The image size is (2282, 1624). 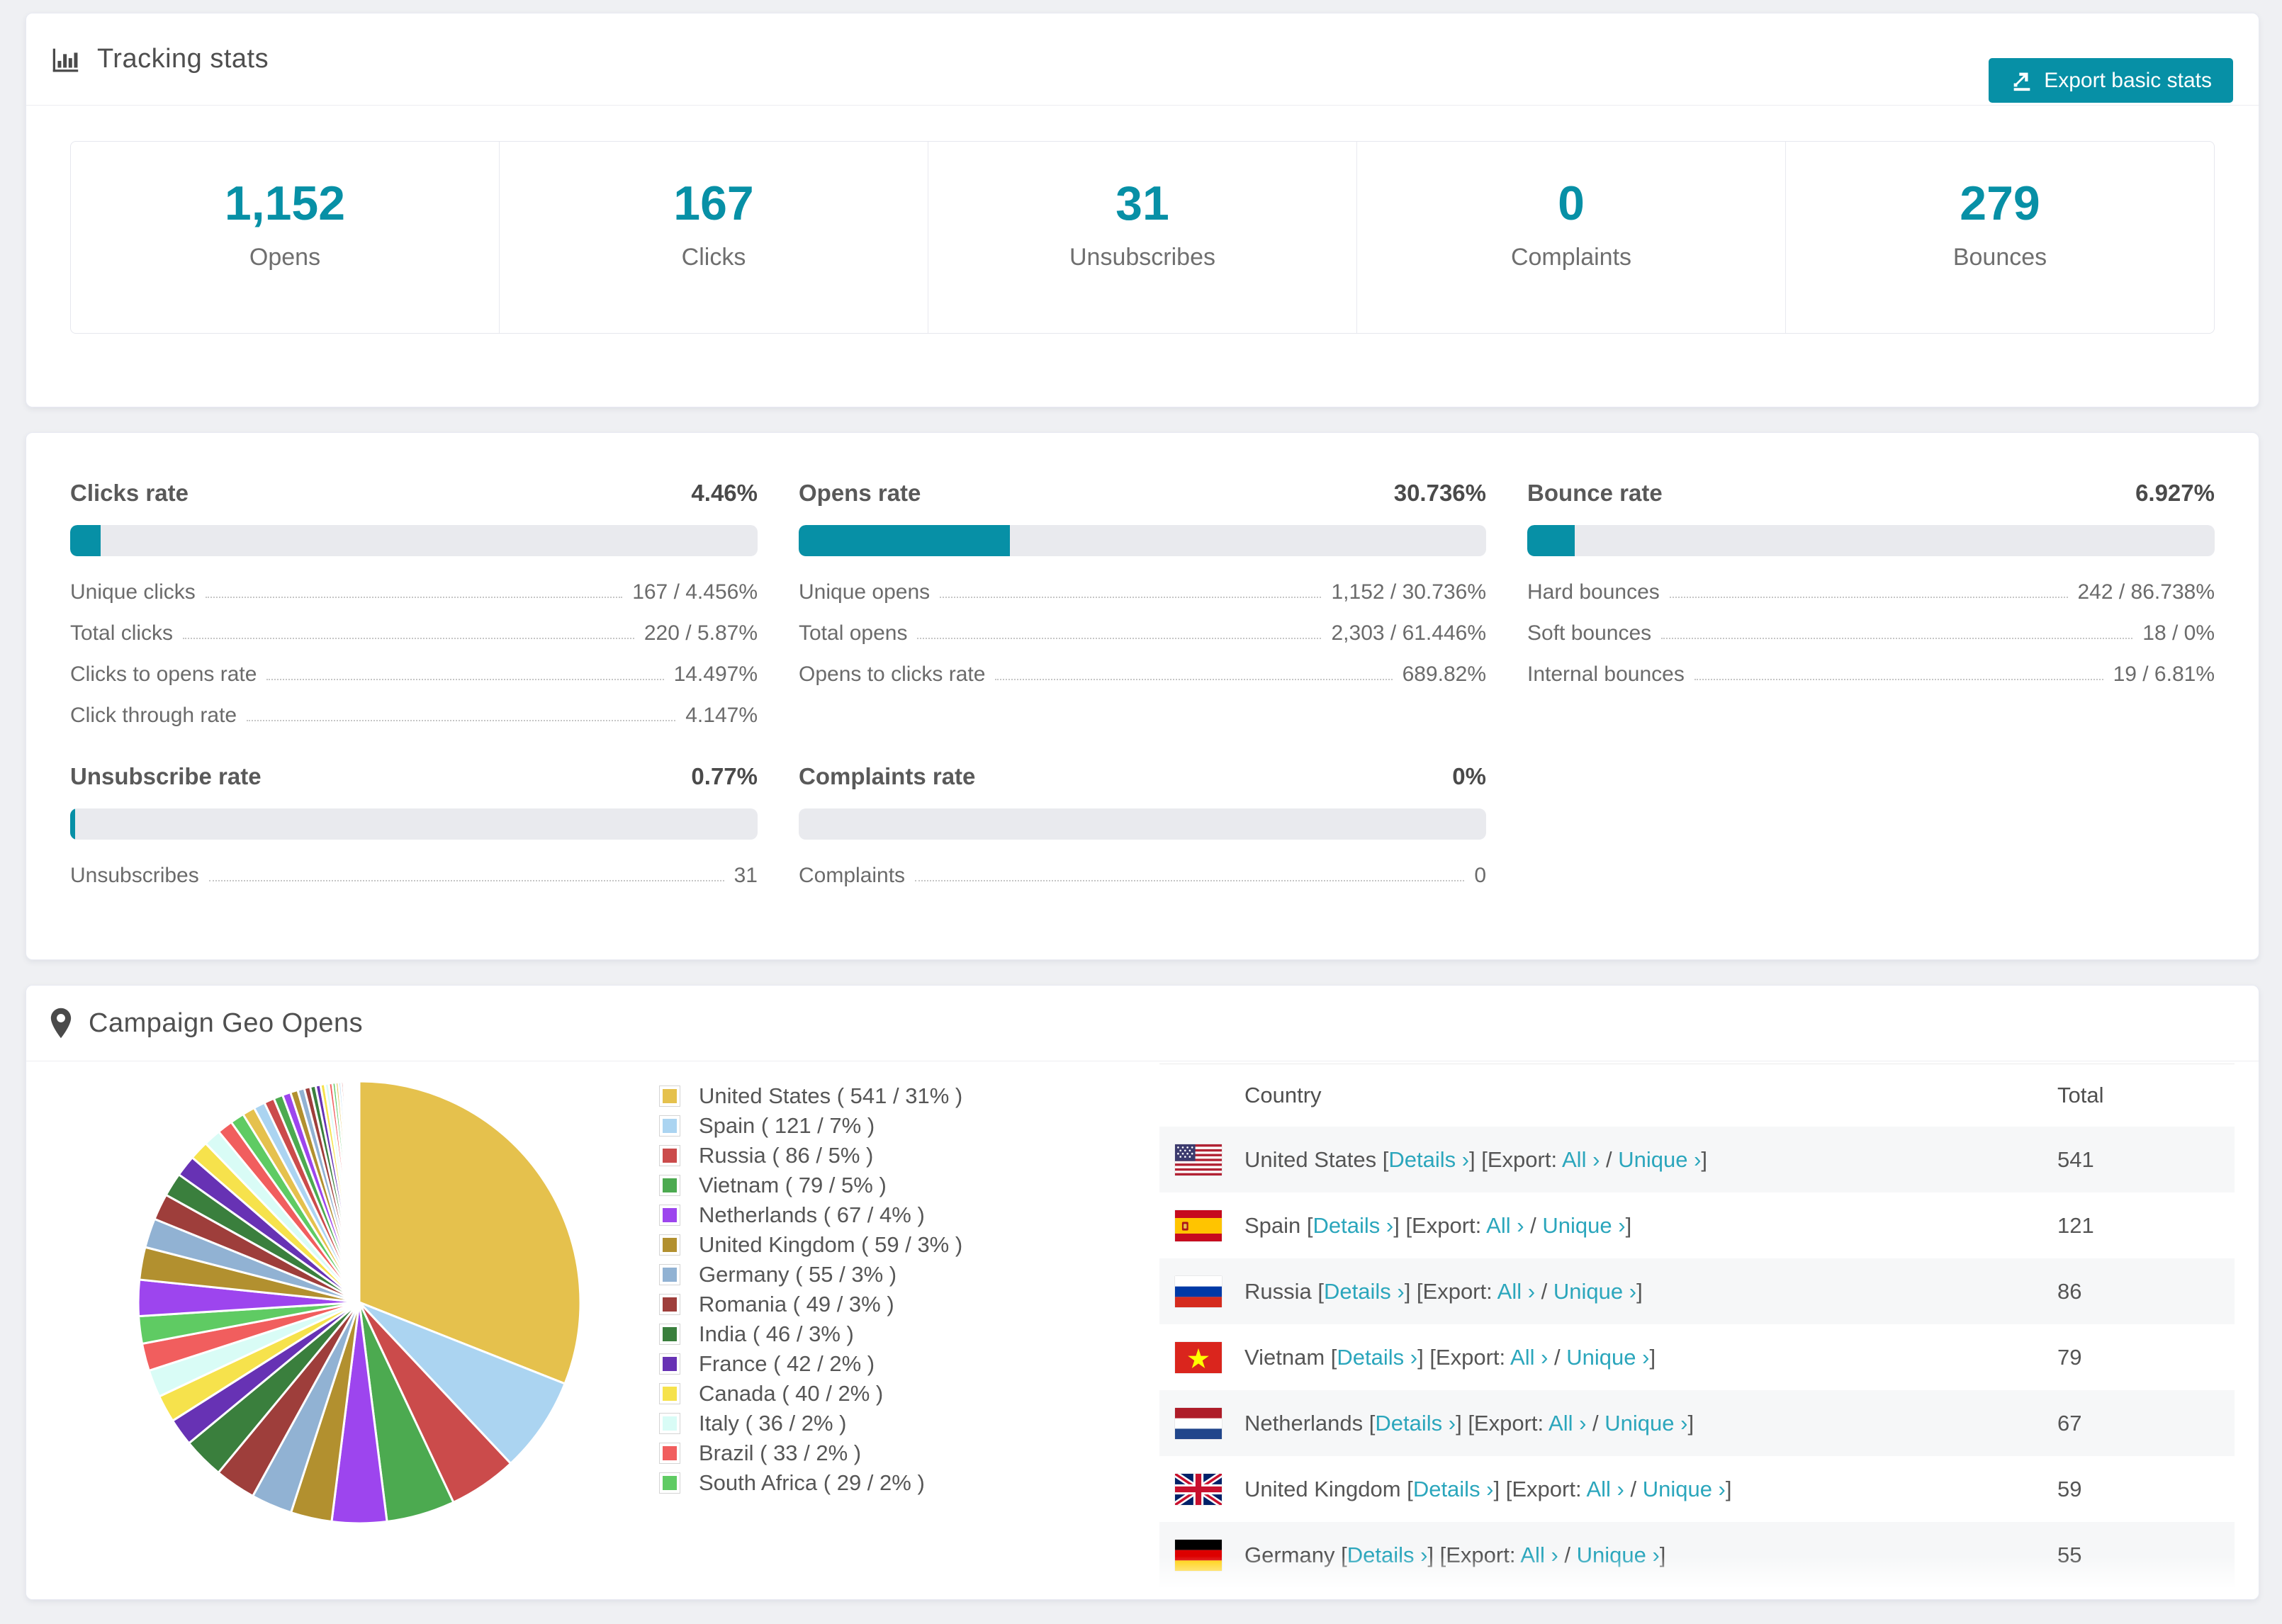 I want to click on legend-item: Vietnam ( 79 / 5% ), so click(x=811, y=1186).